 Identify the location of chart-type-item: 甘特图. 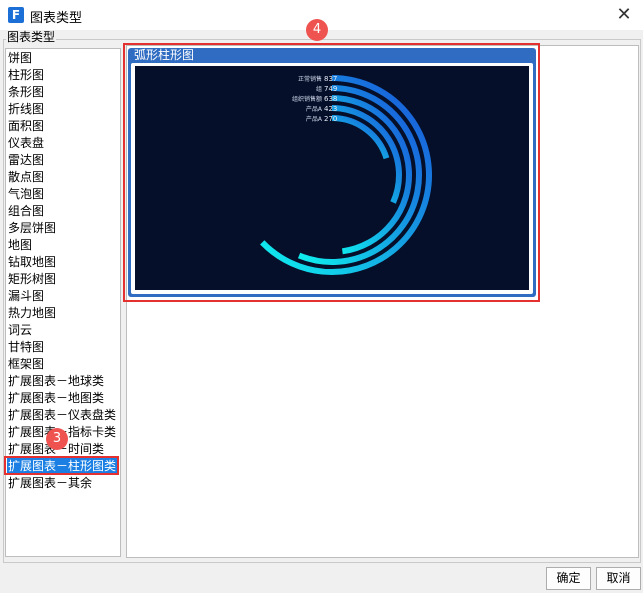
(25, 347).